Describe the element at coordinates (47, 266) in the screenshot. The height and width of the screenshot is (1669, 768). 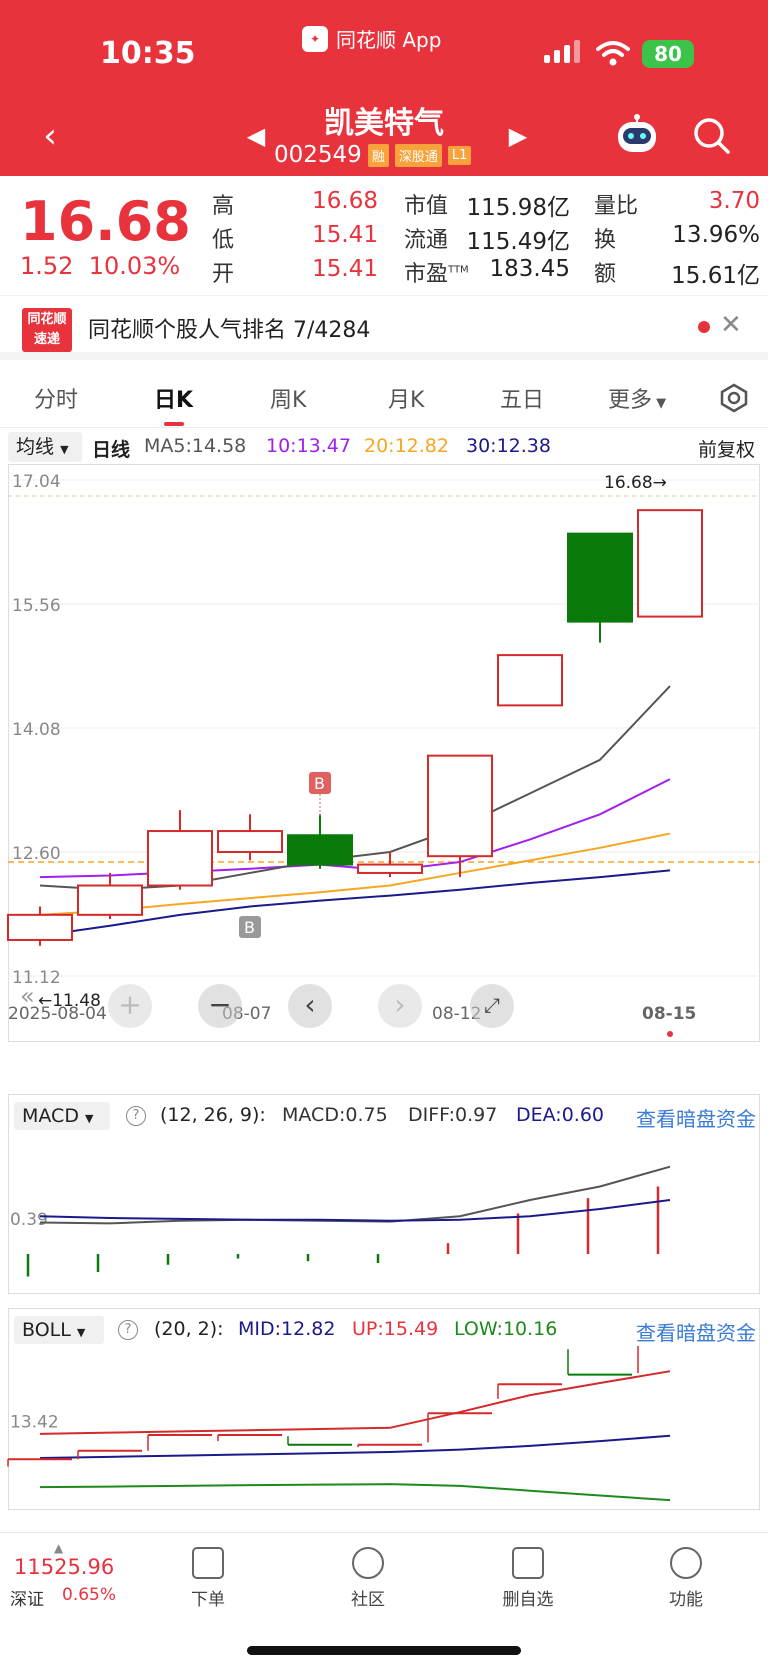
I see `change-value: 1.52` at that location.